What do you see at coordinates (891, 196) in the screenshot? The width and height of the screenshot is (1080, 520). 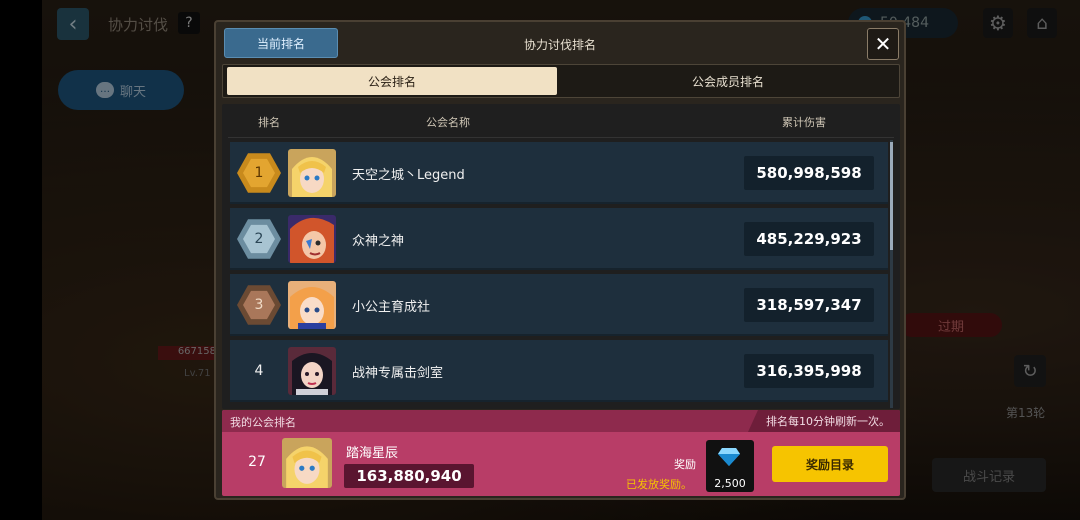 I see `list-scrollbar-thumb` at bounding box center [891, 196].